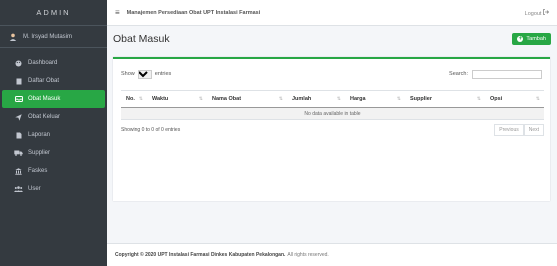 This screenshot has width=557, height=266. I want to click on plus-circle-icon: +, so click(520, 39).